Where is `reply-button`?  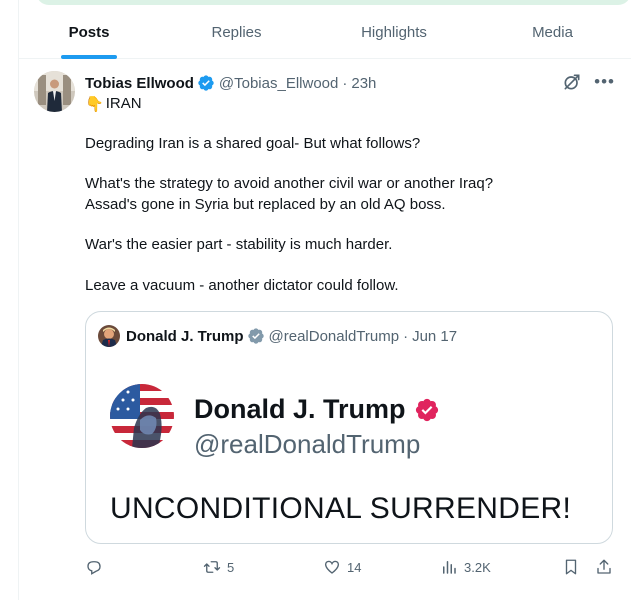
reply-button is located at coordinates (94, 567).